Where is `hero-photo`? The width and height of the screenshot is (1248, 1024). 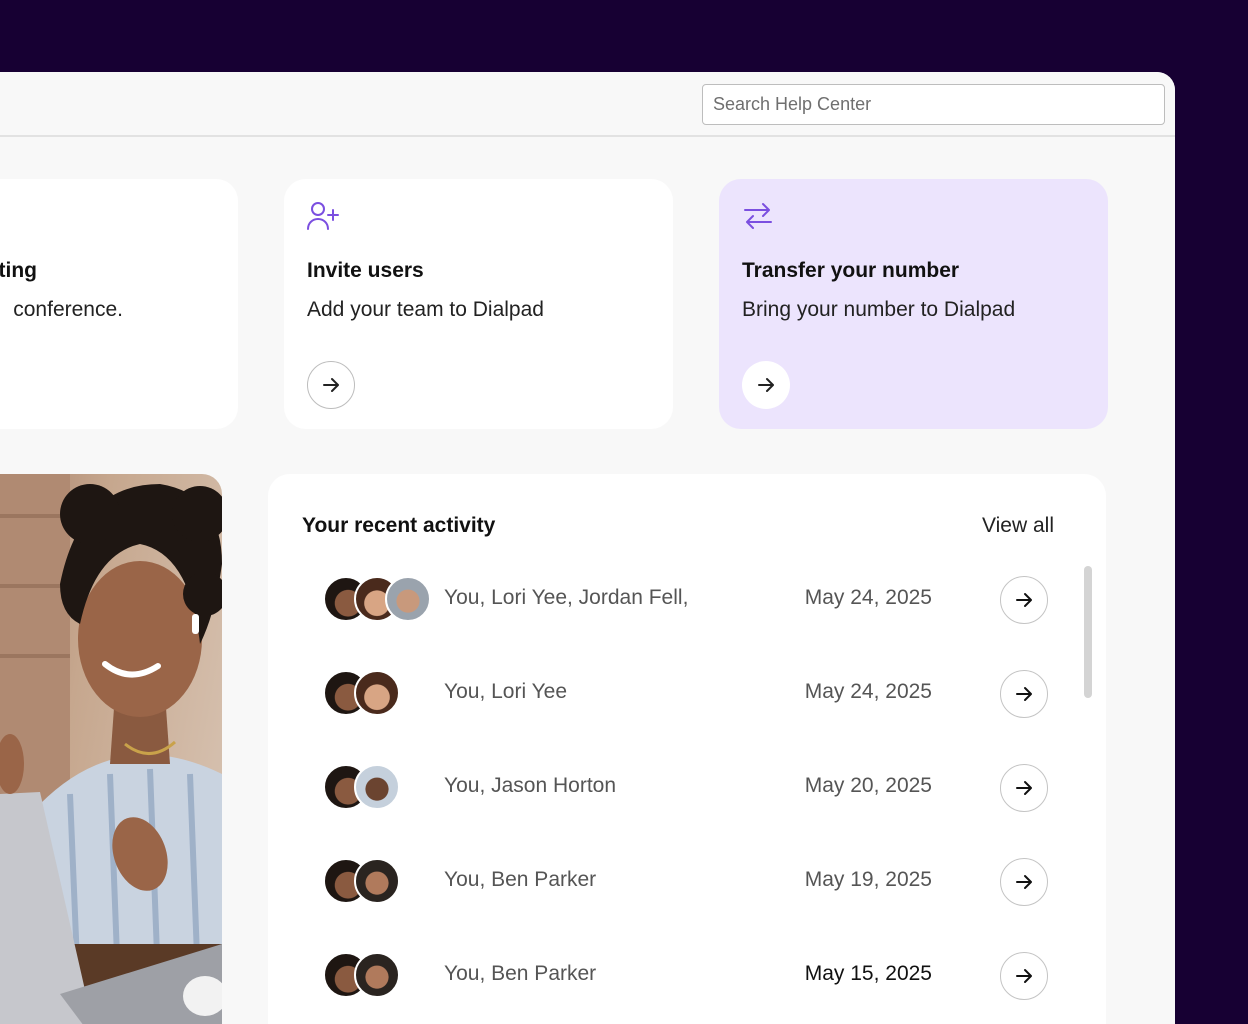 hero-photo is located at coordinates (111, 749).